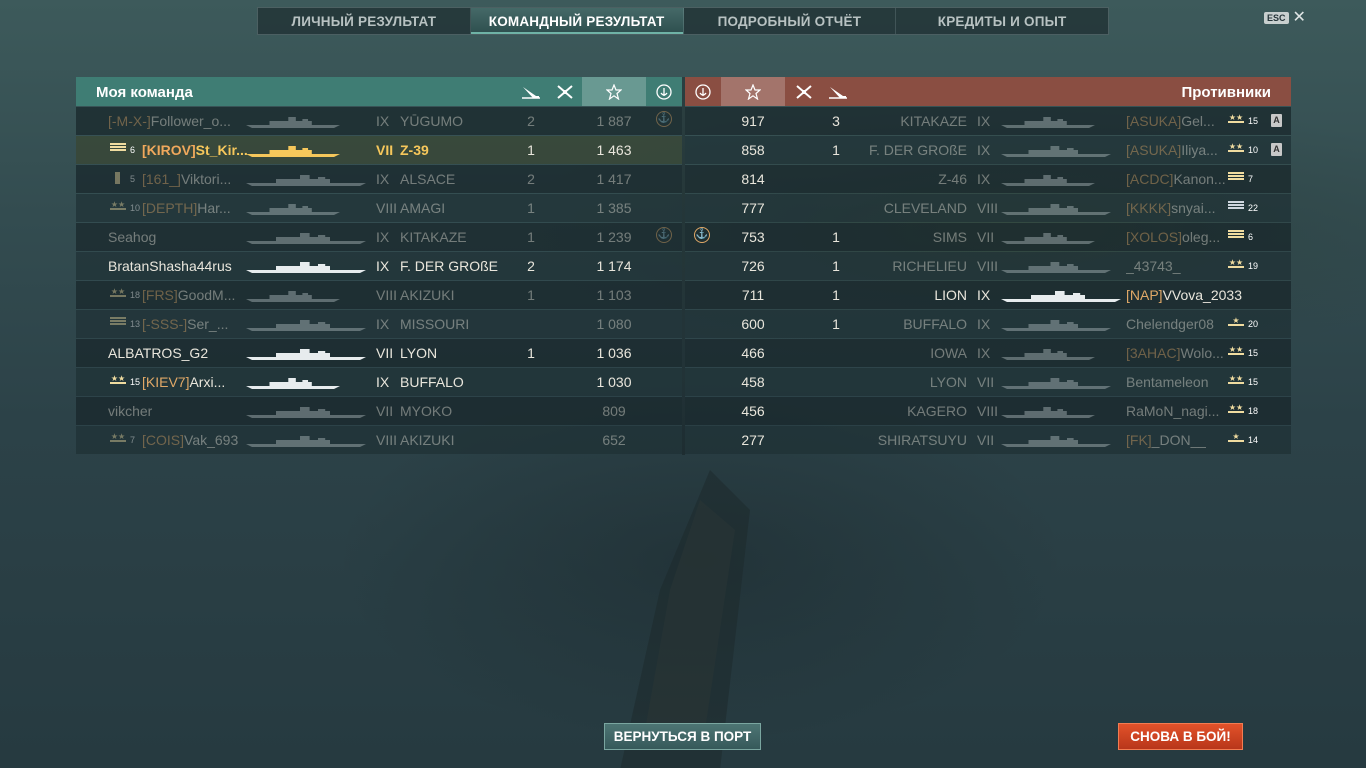  What do you see at coordinates (379, 91) in the screenshot?
I see `my-team-header: Моя команда` at bounding box center [379, 91].